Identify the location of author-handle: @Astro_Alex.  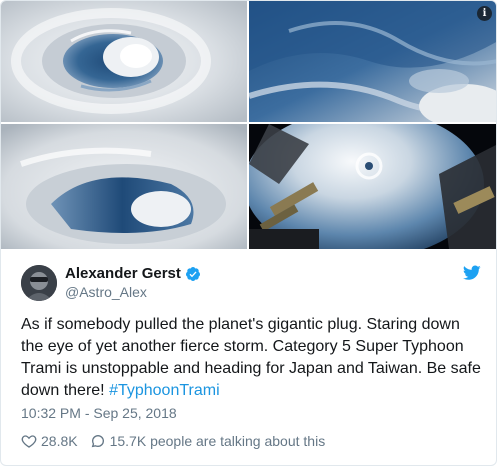
(106, 292).